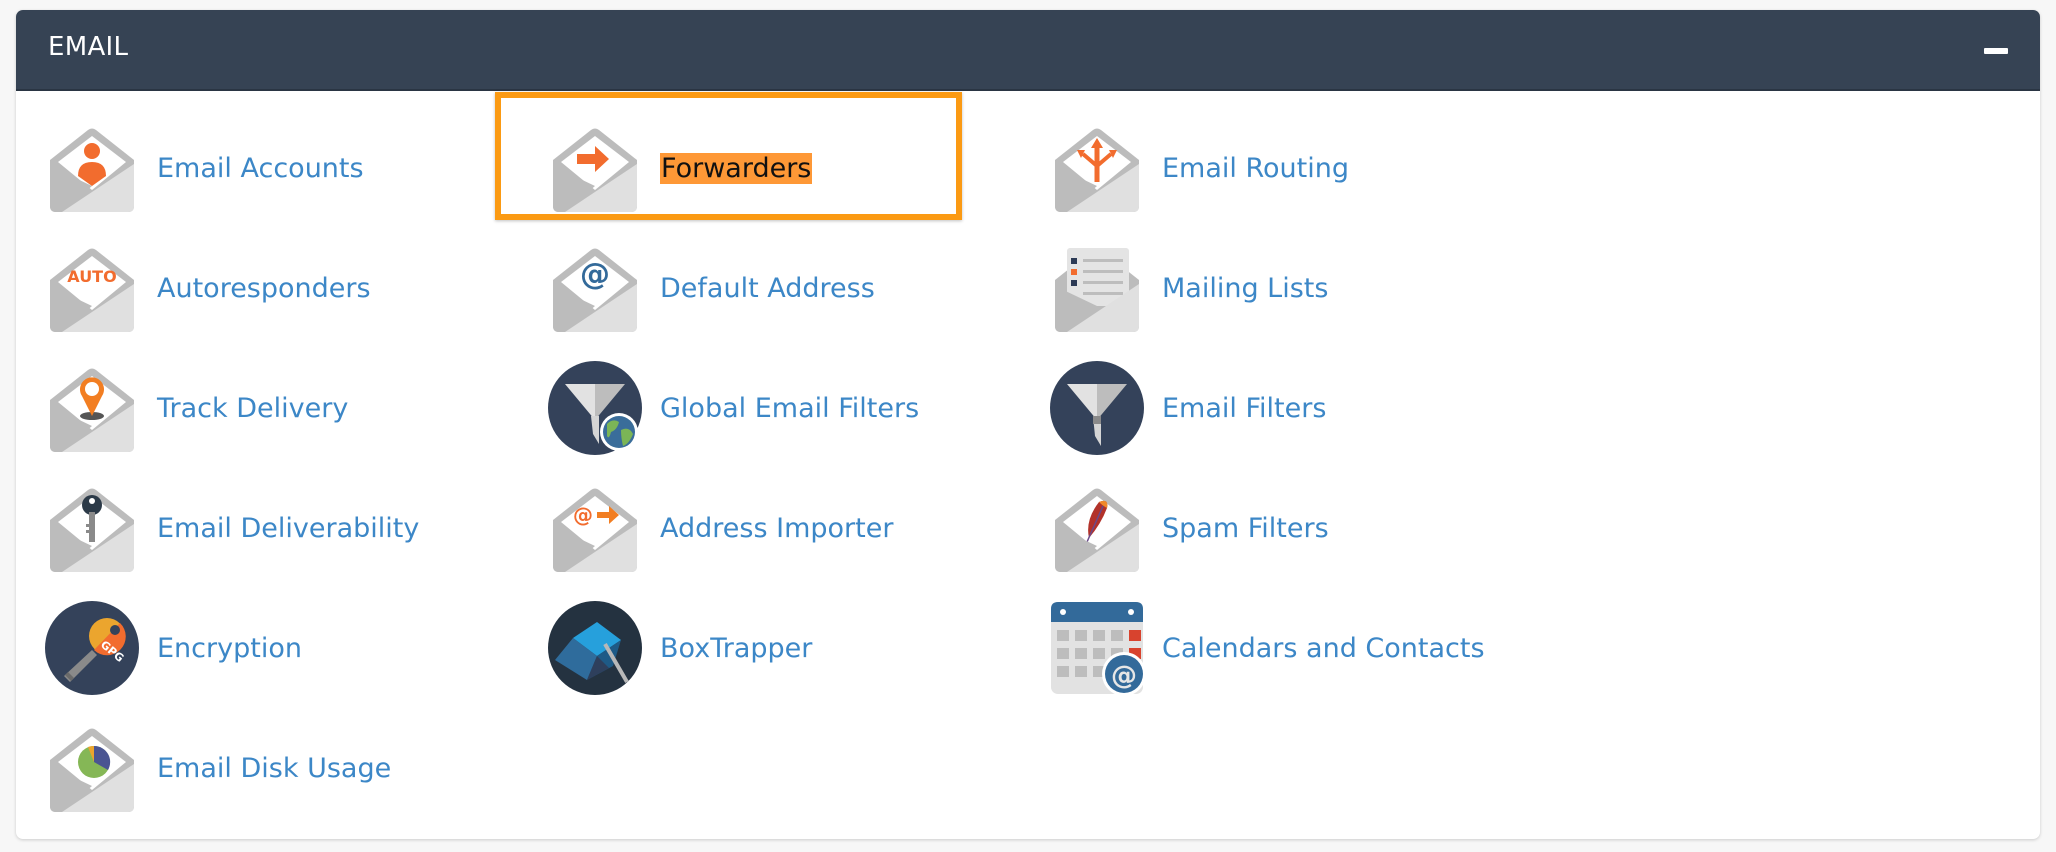  Describe the element at coordinates (1097, 290) in the screenshot. I see `mailing-lists-icon` at that location.